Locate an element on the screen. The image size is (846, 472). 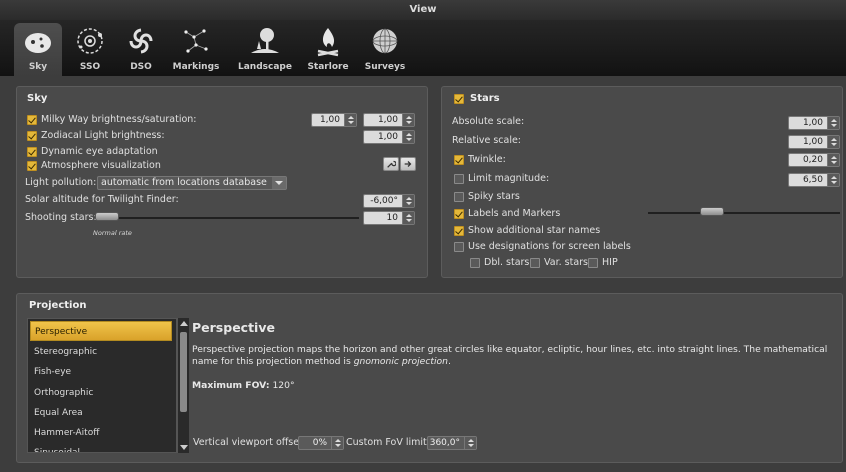
dbl-stars-label: Dbl. stars is located at coordinates (507, 262).